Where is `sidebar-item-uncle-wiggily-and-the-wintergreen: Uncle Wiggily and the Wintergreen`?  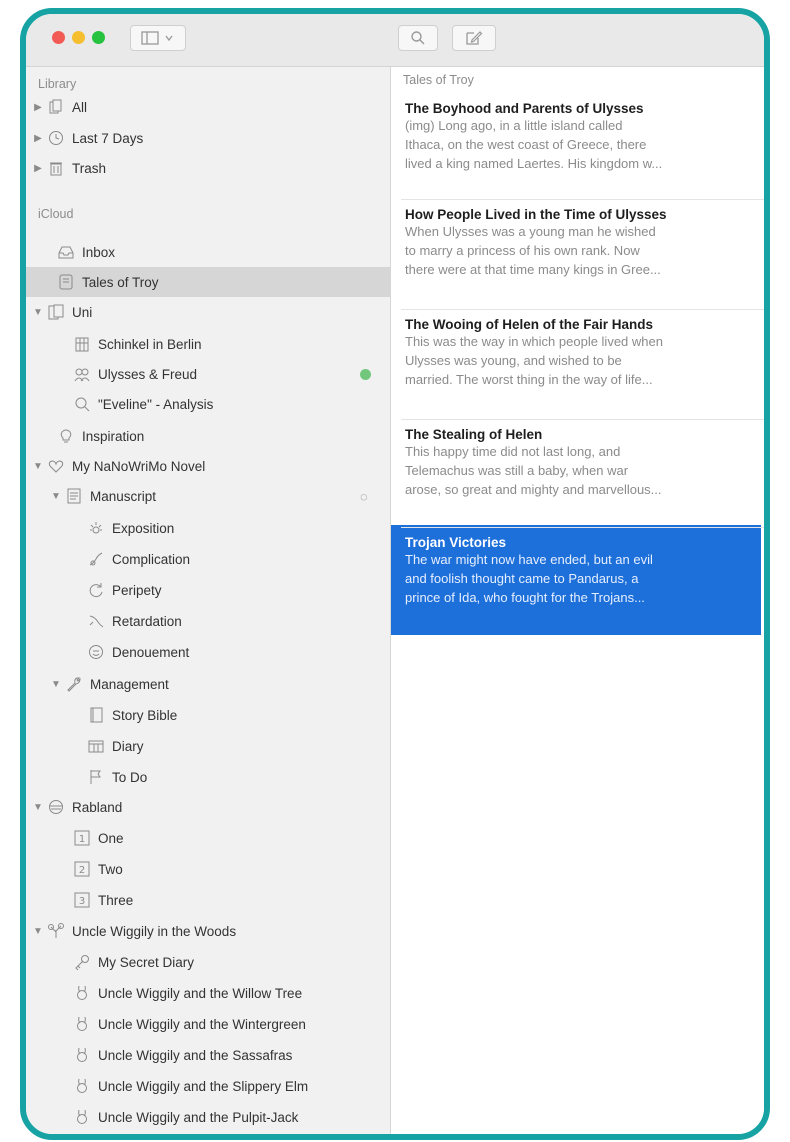 sidebar-item-uncle-wiggily-and-the-wintergreen: Uncle Wiggily and the Wintergreen is located at coordinates (208, 1024).